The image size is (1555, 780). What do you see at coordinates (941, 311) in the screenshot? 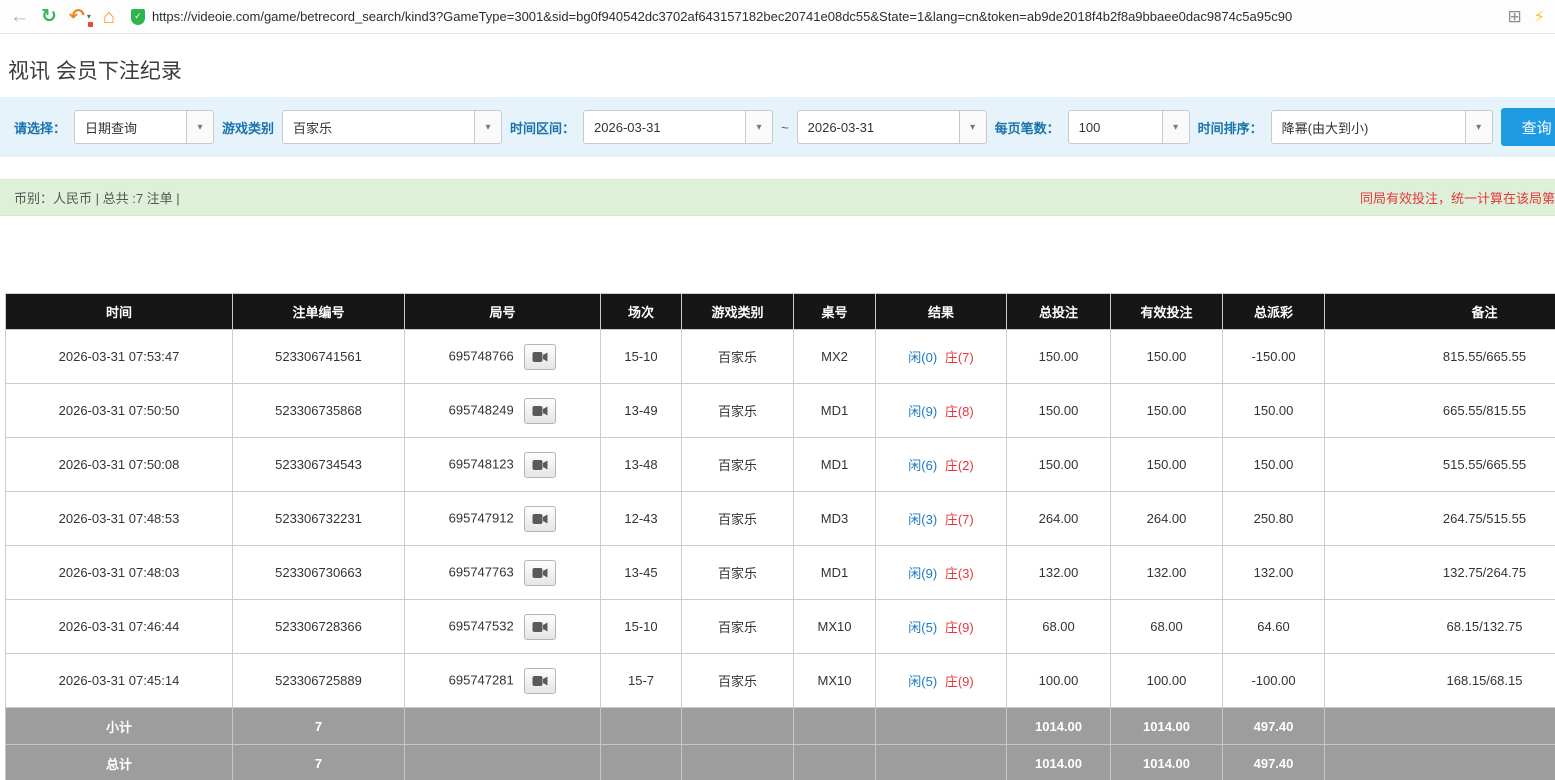
I see `header-result: 结果` at bounding box center [941, 311].